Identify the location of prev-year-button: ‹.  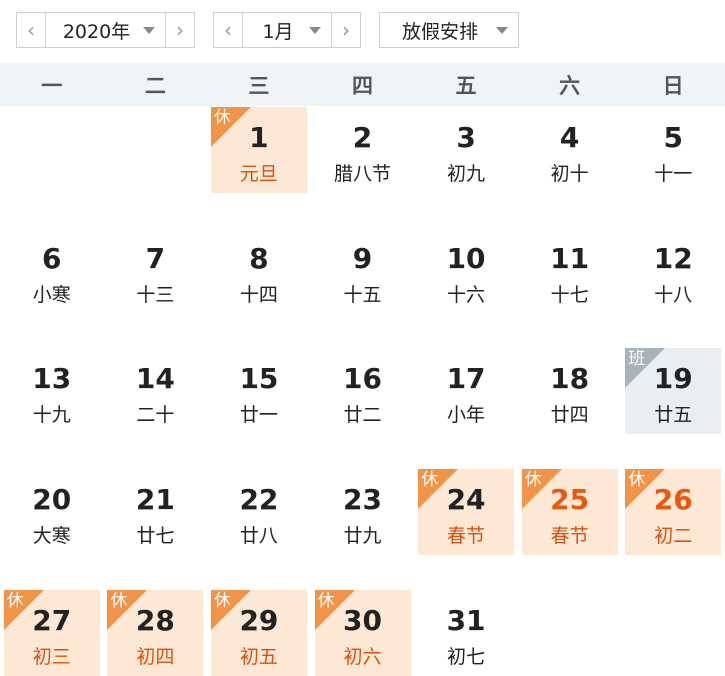
(31, 30).